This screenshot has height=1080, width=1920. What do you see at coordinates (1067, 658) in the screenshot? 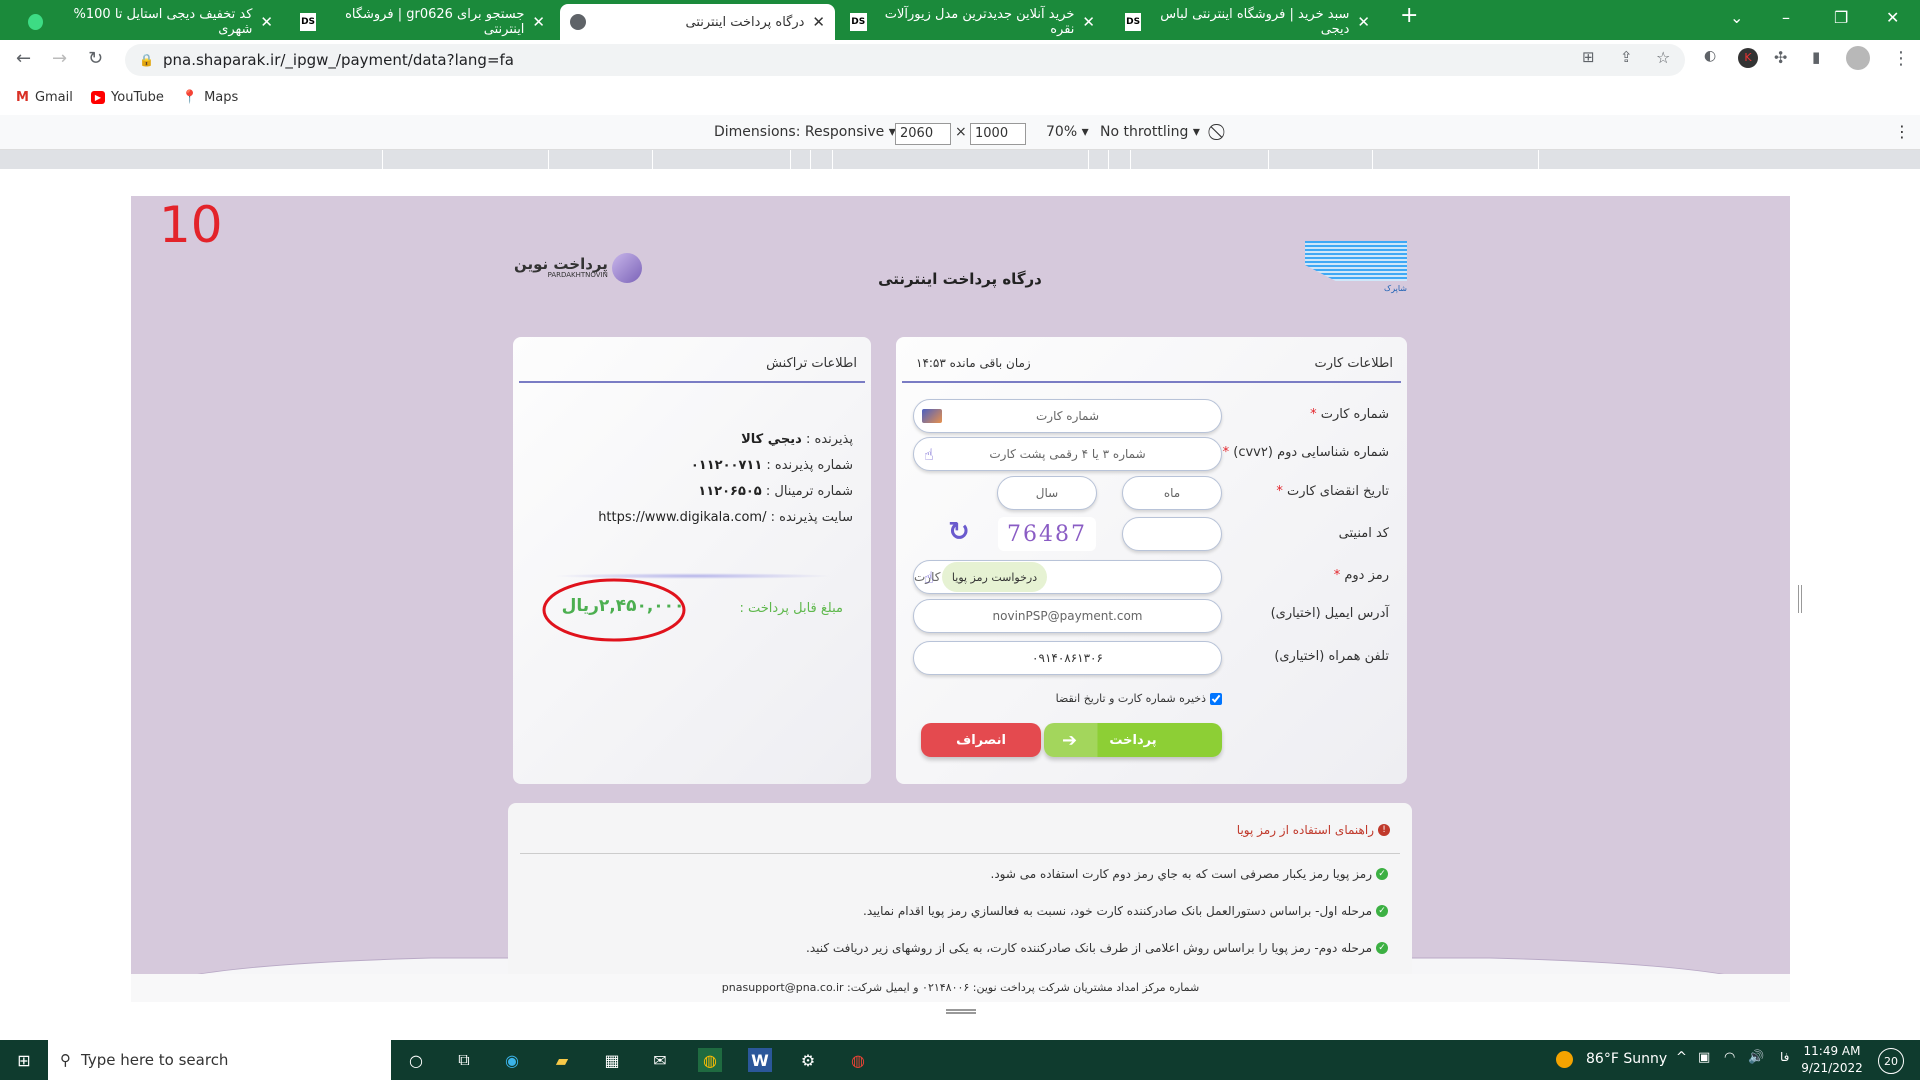
I see `phone-input: ۰۹۱۴۰۸۶۱۳۰۶` at bounding box center [1067, 658].